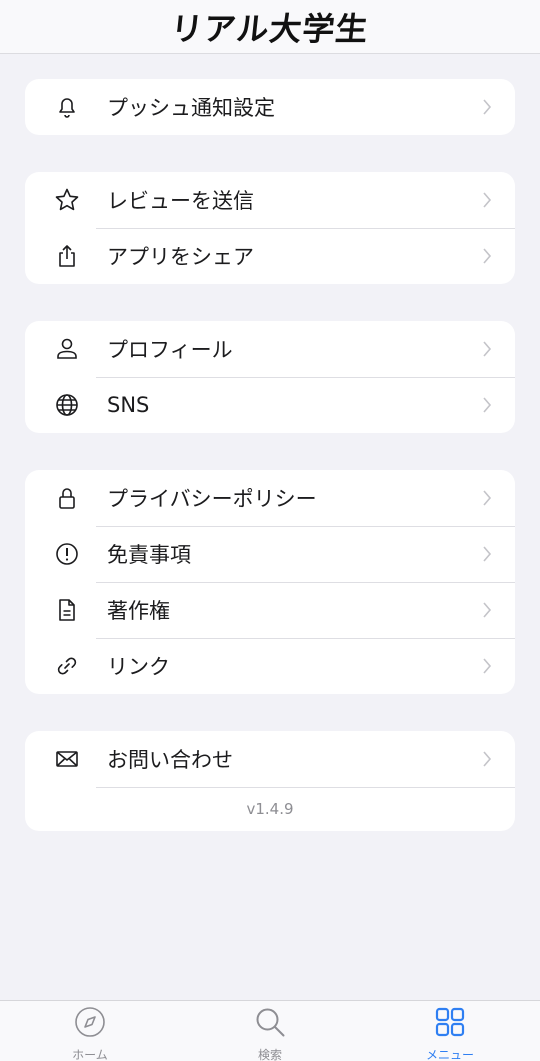 The width and height of the screenshot is (540, 1061). Describe the element at coordinates (90, 1054) in the screenshot. I see `tab-label: ホーム` at that location.